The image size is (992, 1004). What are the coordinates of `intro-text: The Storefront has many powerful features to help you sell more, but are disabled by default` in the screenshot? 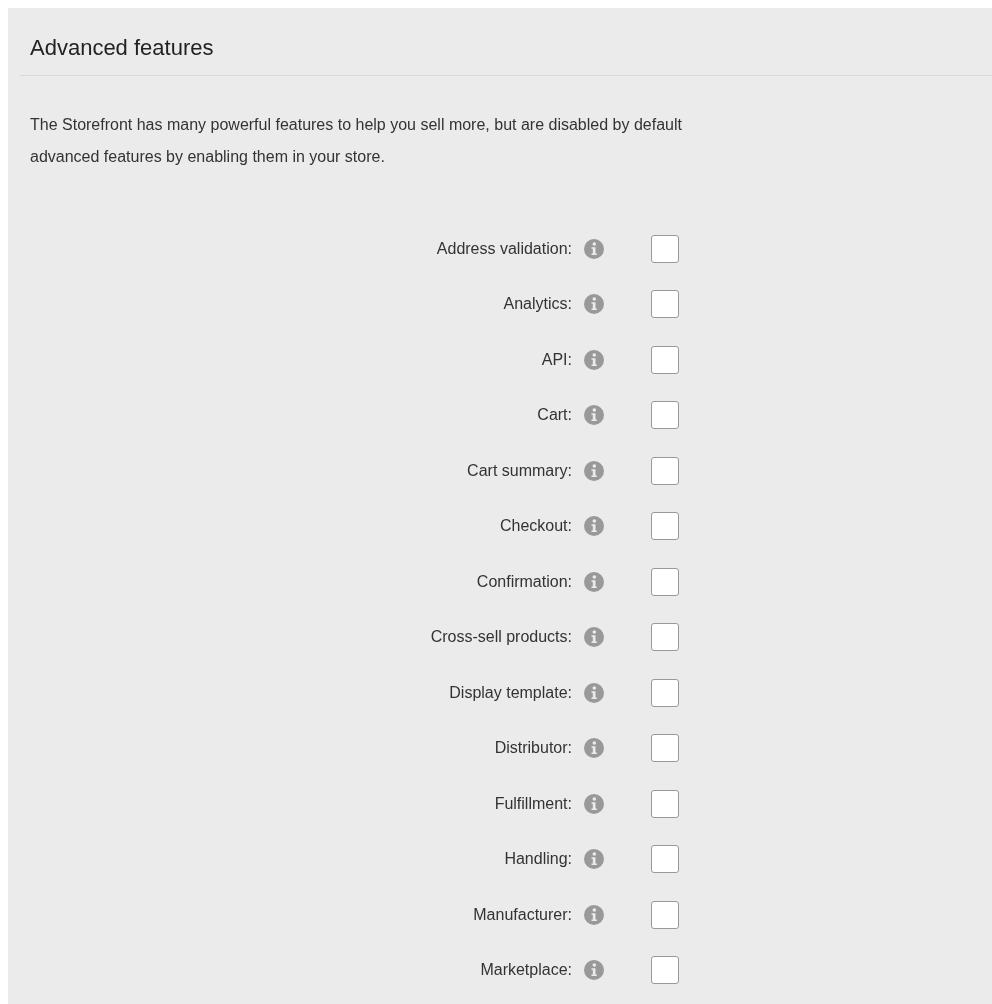 It's located at (356, 125).